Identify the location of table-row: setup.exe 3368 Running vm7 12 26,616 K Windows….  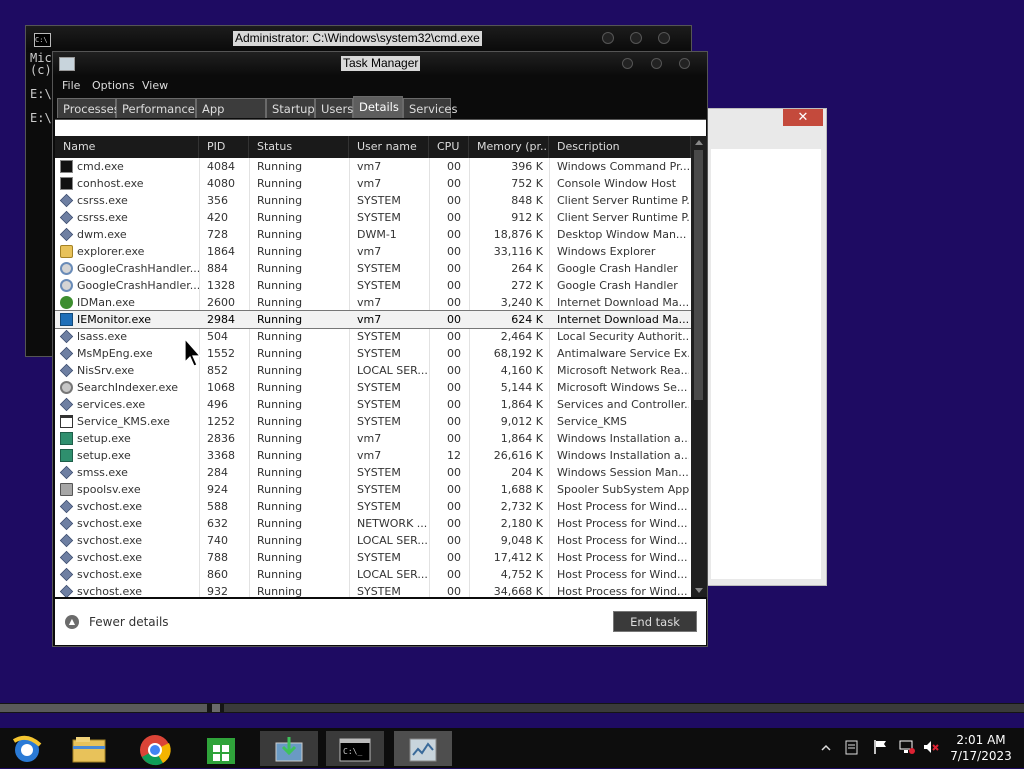
(373, 455).